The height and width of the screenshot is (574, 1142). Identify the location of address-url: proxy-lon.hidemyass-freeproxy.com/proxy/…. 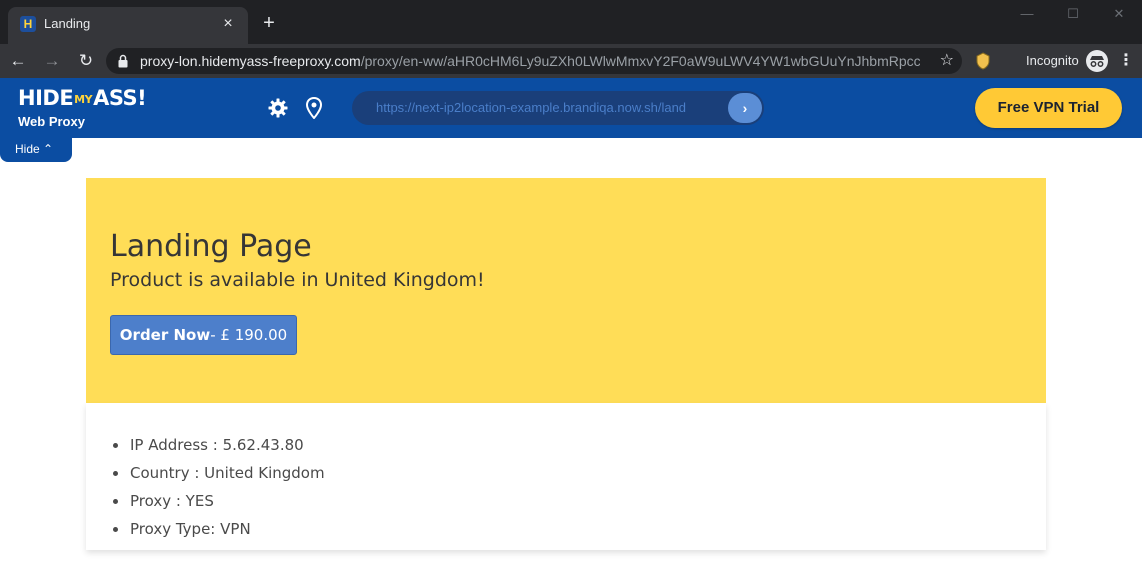
(530, 61).